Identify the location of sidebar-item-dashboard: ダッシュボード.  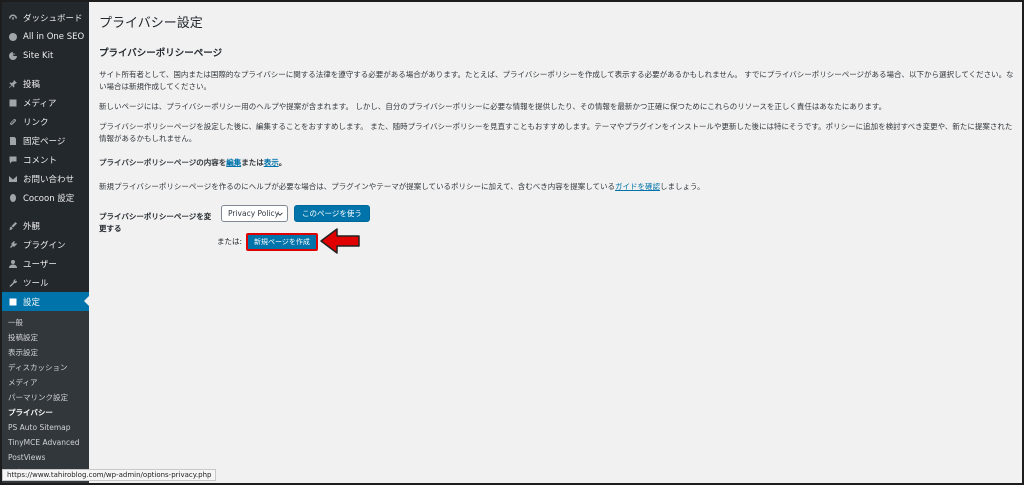
(45, 17).